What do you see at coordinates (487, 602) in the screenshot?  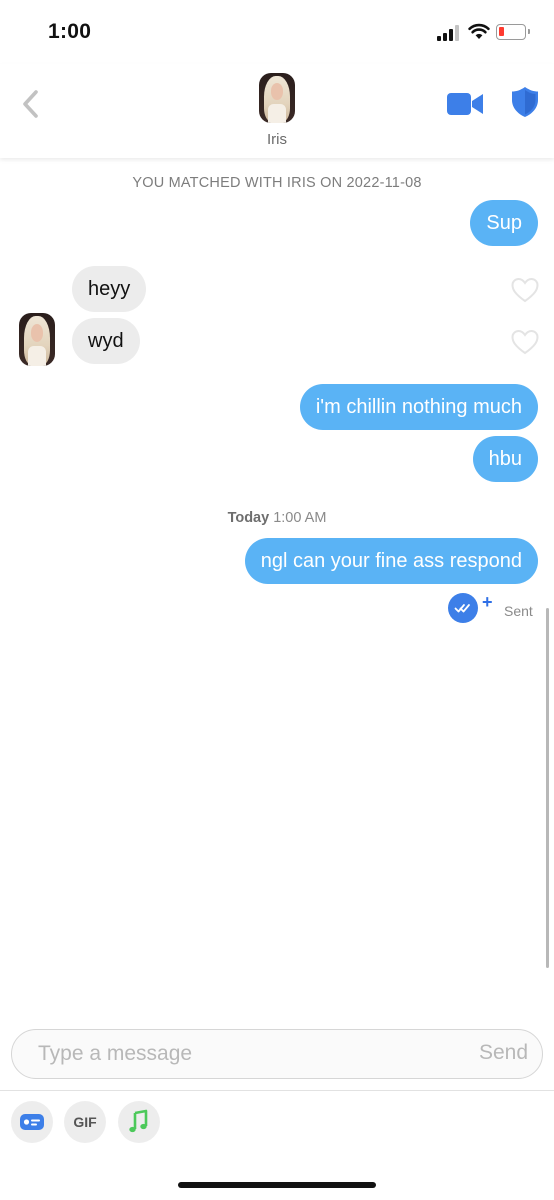 I see `receipt-plus-icon: +` at bounding box center [487, 602].